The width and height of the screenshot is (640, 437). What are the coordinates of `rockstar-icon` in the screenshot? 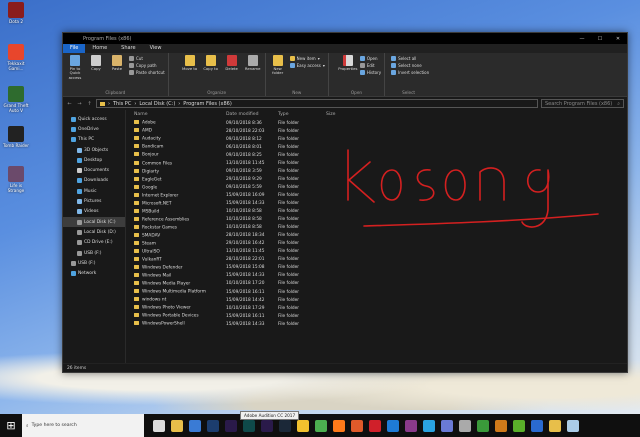 It's located at (303, 425).